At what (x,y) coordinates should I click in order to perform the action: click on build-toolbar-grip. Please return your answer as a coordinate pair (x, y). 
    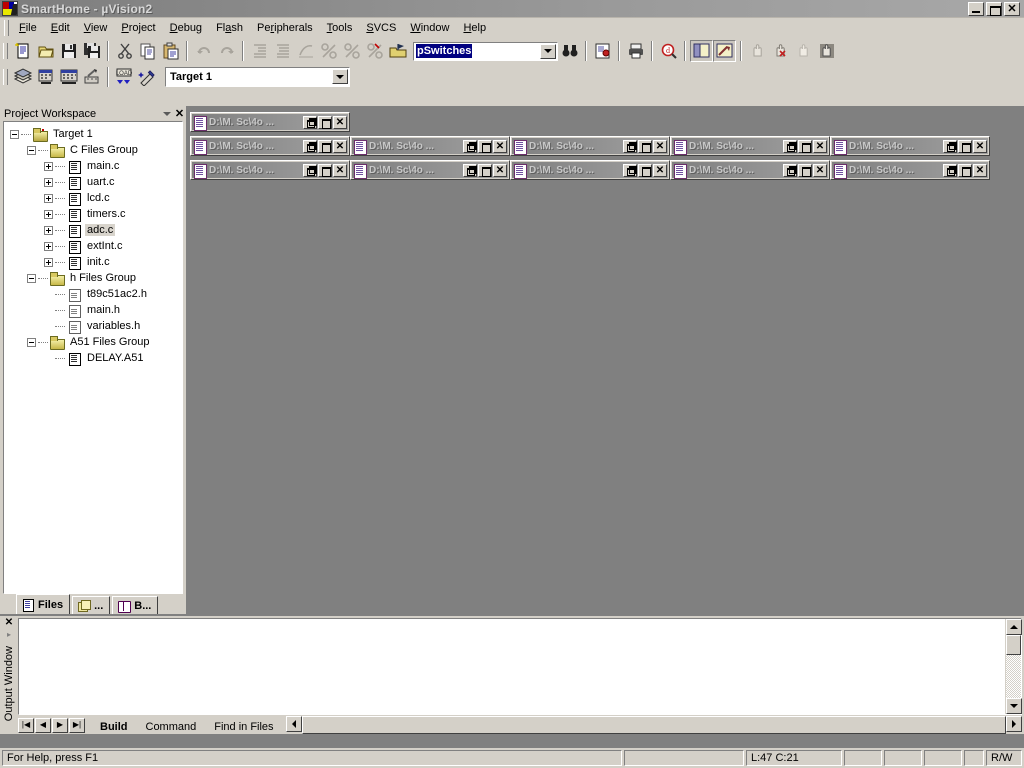
    Looking at the image, I should click on (5, 77).